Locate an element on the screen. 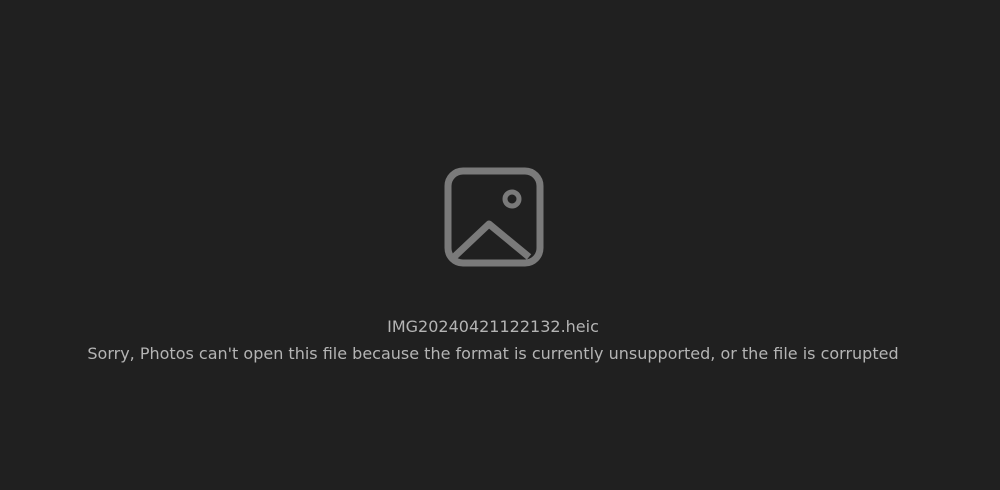 The width and height of the screenshot is (1000, 490). image-placeholder-icon is located at coordinates (494, 217).